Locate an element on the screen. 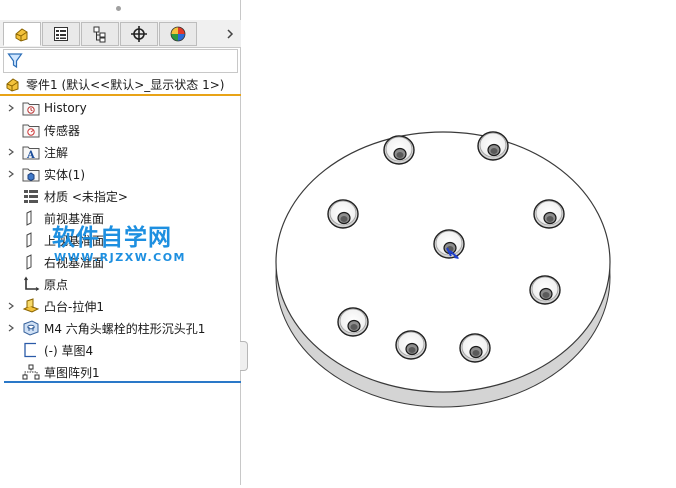 Image resolution: width=676 pixels, height=488 pixels. part-root-node: 零件1 (默认<<默认>_显示状态 1>) is located at coordinates (120, 85).